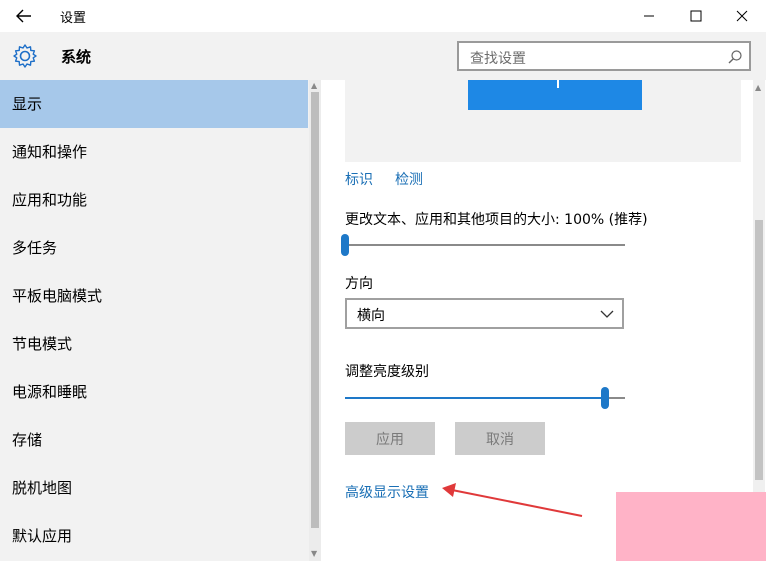 The image size is (766, 561). Describe the element at coordinates (500, 438) in the screenshot. I see `cancel-button: 取消` at that location.